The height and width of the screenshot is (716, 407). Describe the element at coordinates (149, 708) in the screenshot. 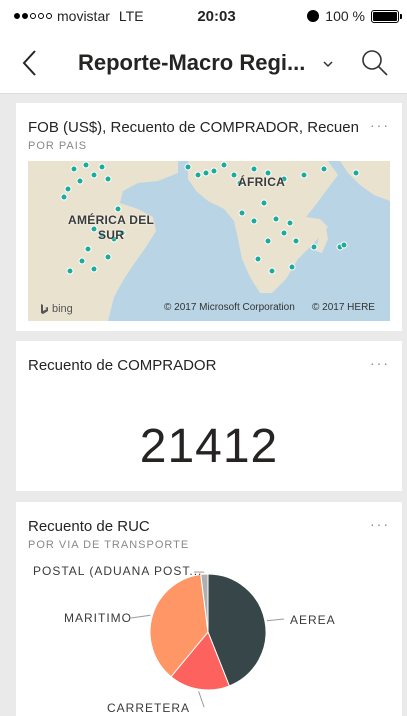

I see `pie-label-carretera: CARRETERA` at that location.